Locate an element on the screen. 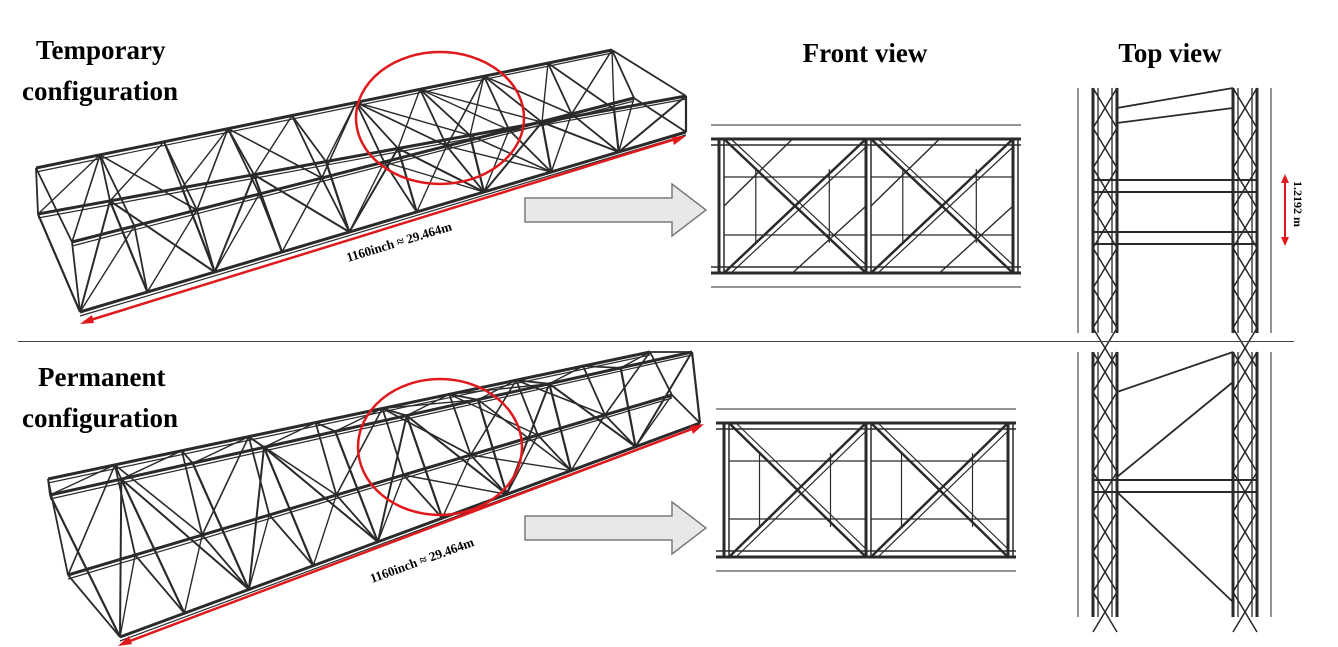 The width and height of the screenshot is (1338, 647). row-divider is located at coordinates (656, 341).